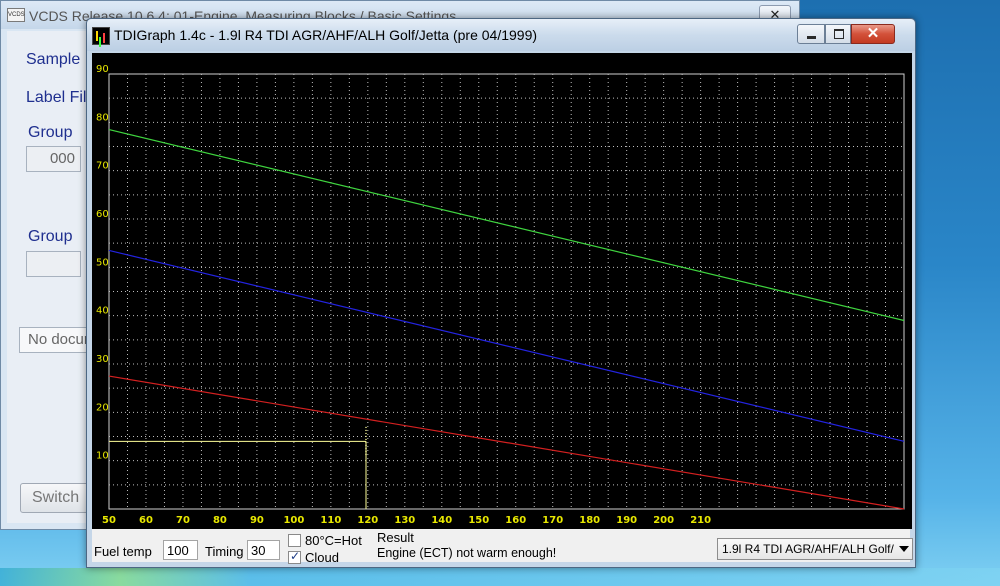  I want to click on vcds-label-file-label: Label Fil, so click(56, 97).